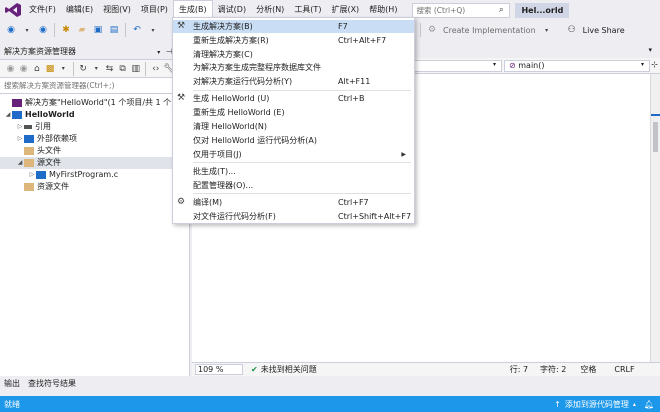  Describe the element at coordinates (293, 54) in the screenshot. I see `build-menu-item: 清理解决方案(C)` at that location.